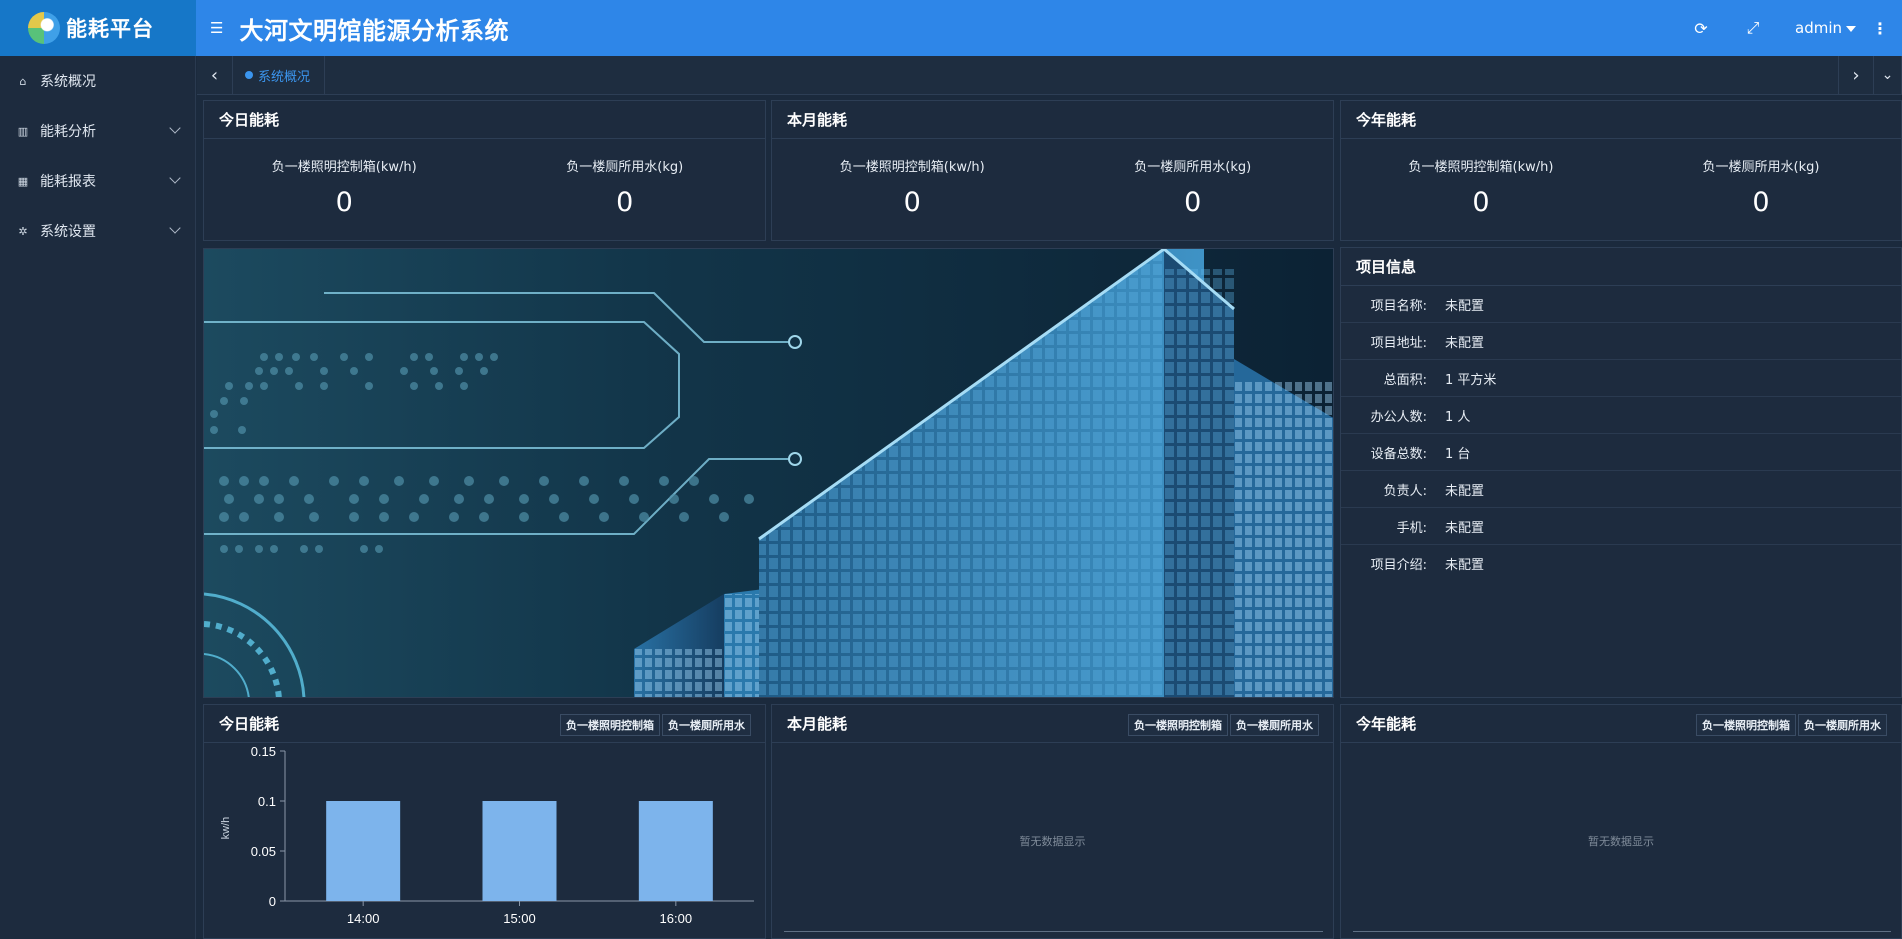 The image size is (1902, 939). What do you see at coordinates (249, 75) in the screenshot?
I see `active-dot-icon` at bounding box center [249, 75].